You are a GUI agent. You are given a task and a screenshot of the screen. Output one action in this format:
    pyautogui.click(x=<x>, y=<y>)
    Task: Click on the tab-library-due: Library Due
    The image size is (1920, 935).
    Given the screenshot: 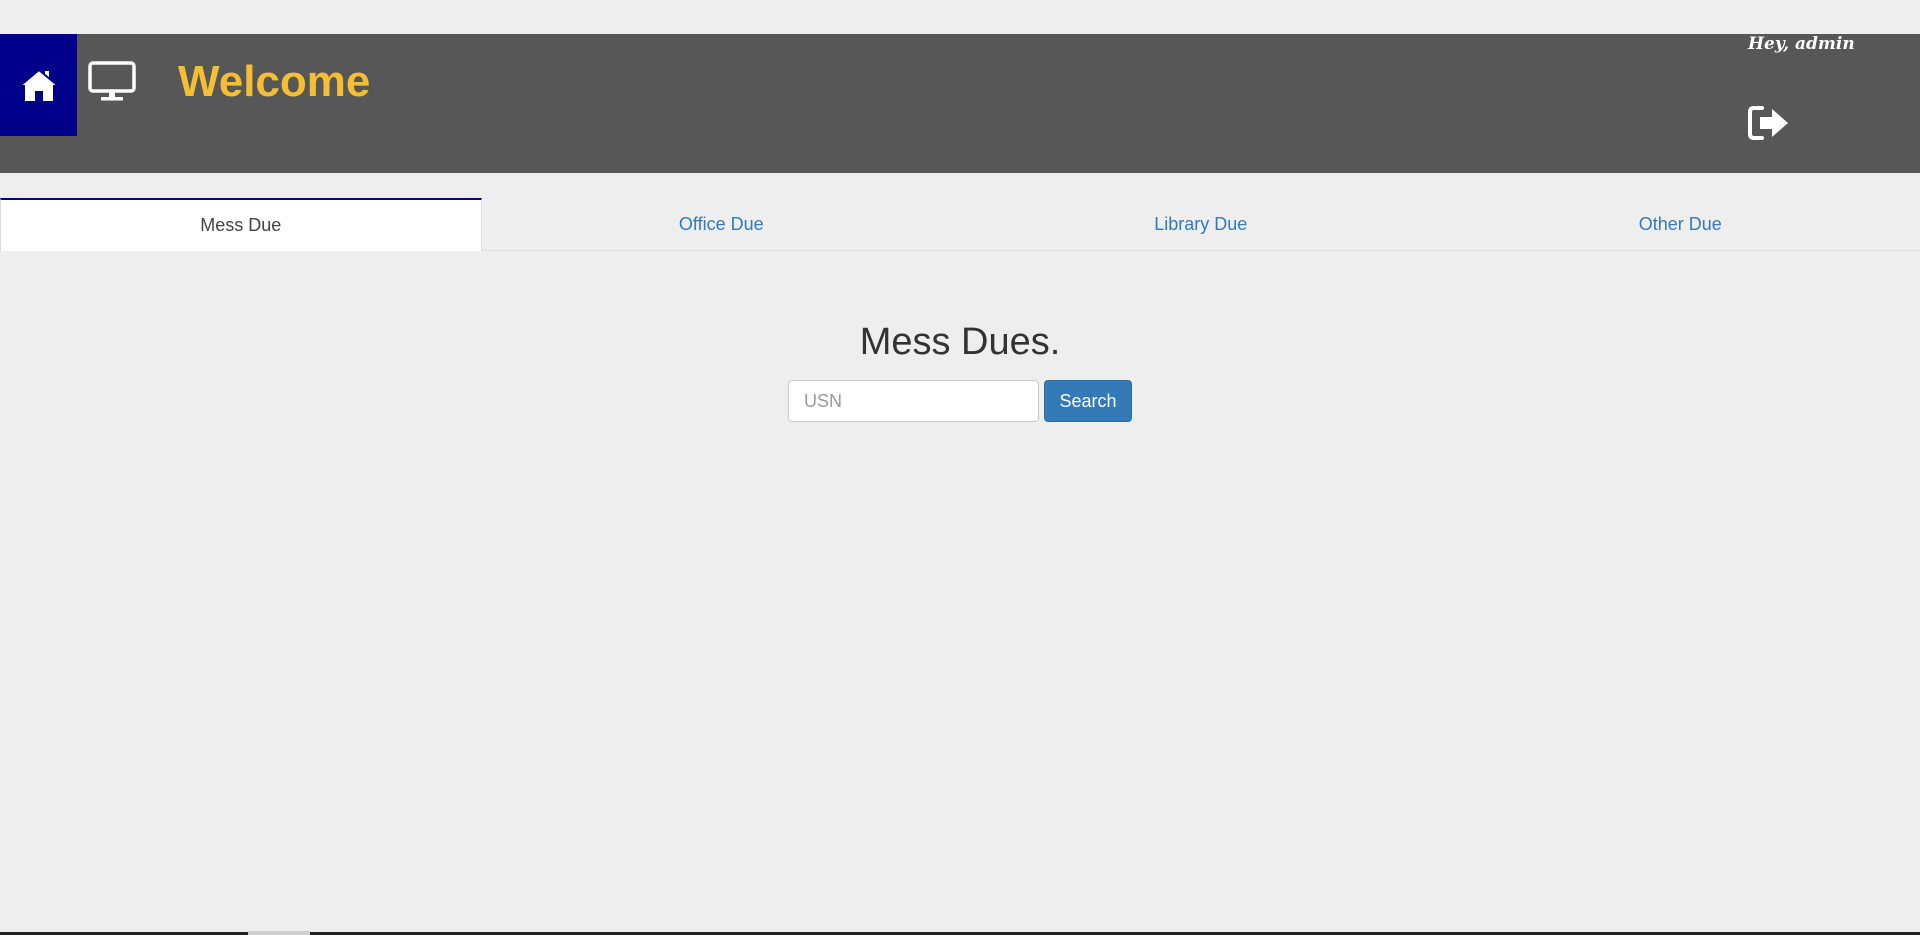 What is the action you would take?
    pyautogui.click(x=1201, y=224)
    